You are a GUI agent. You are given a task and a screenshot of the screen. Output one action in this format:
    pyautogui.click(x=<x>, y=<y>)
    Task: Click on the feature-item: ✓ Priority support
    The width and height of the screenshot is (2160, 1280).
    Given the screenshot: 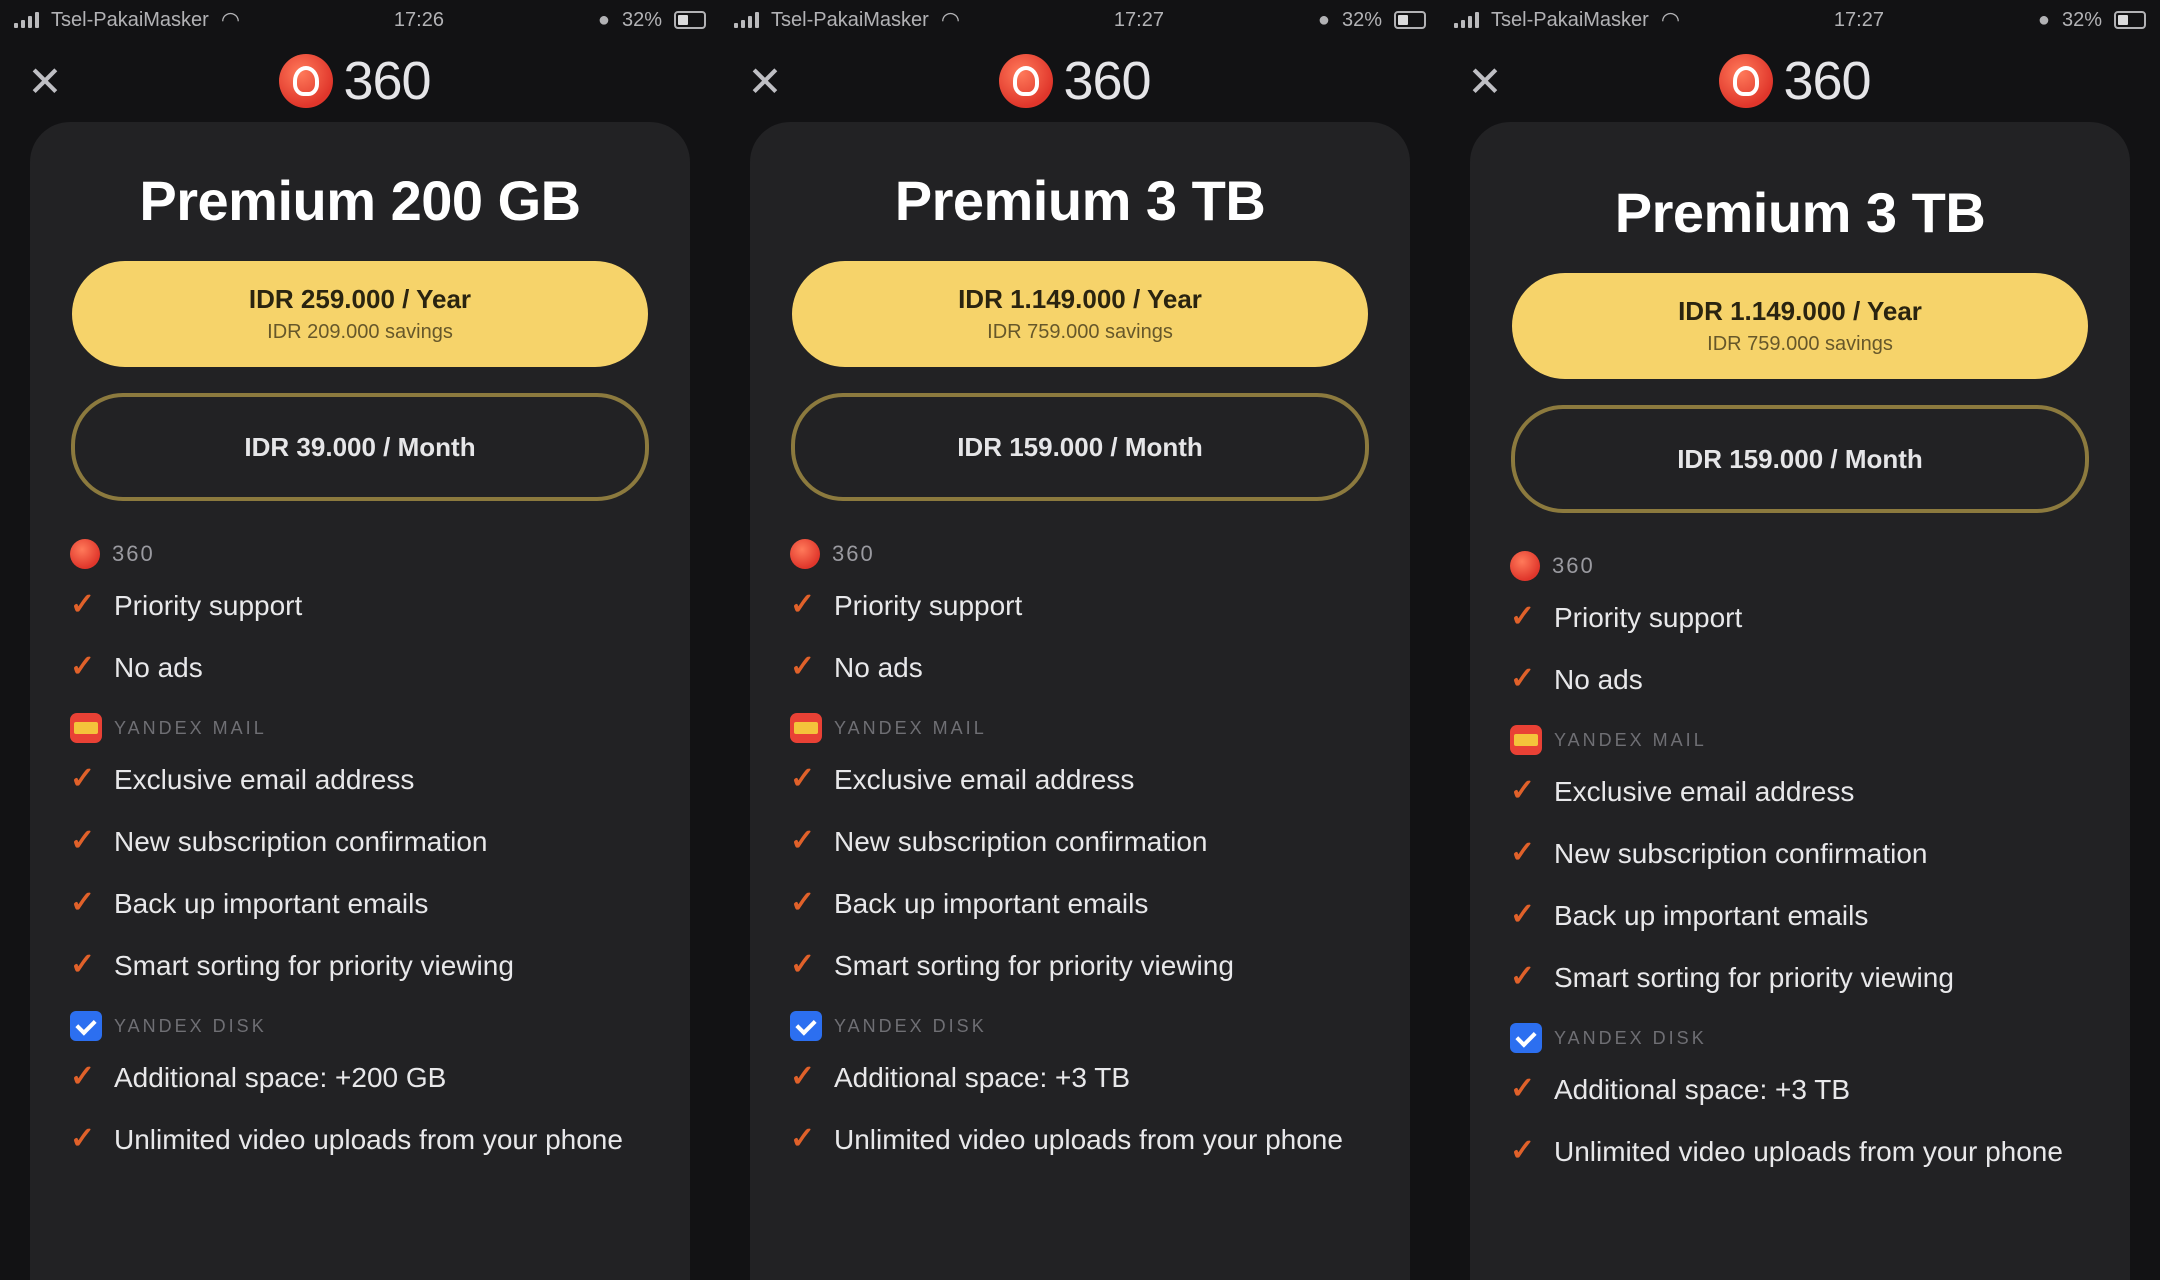 What is the action you would take?
    pyautogui.click(x=350, y=610)
    